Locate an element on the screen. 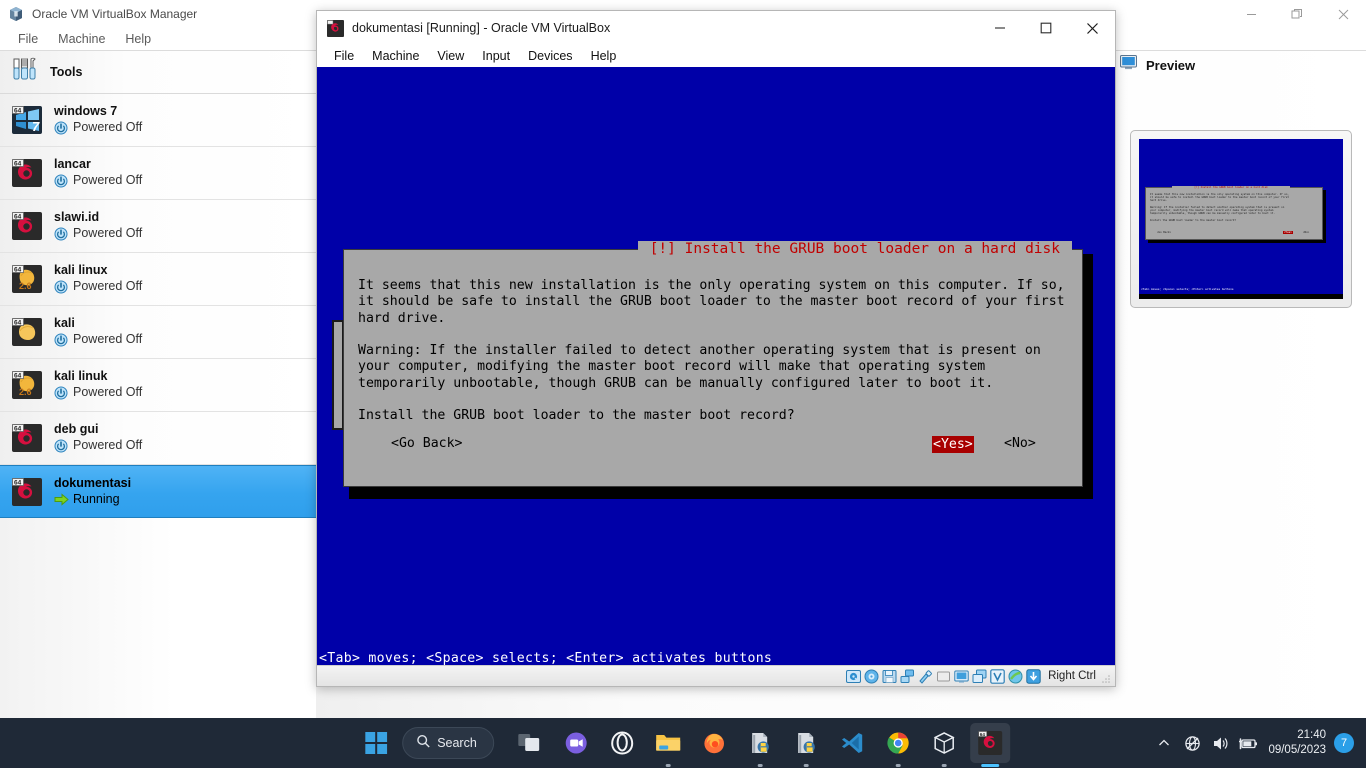 This screenshot has height=768, width=1366. vm-close-button is located at coordinates (1092, 28).